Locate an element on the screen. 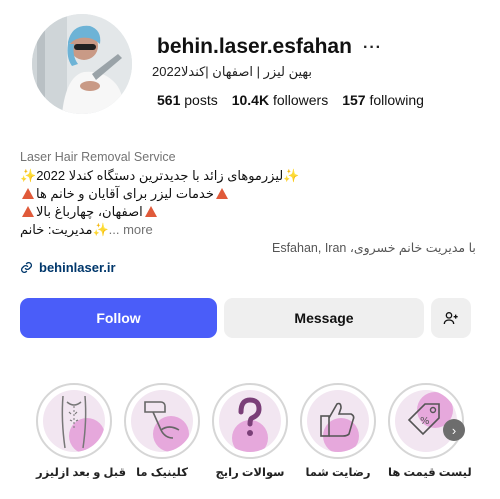 Image resolution: width=500 pixels, height=499 pixels. bio-line-2: خدمات لیزر برای آقایان و خانم ها is located at coordinates (125, 194).